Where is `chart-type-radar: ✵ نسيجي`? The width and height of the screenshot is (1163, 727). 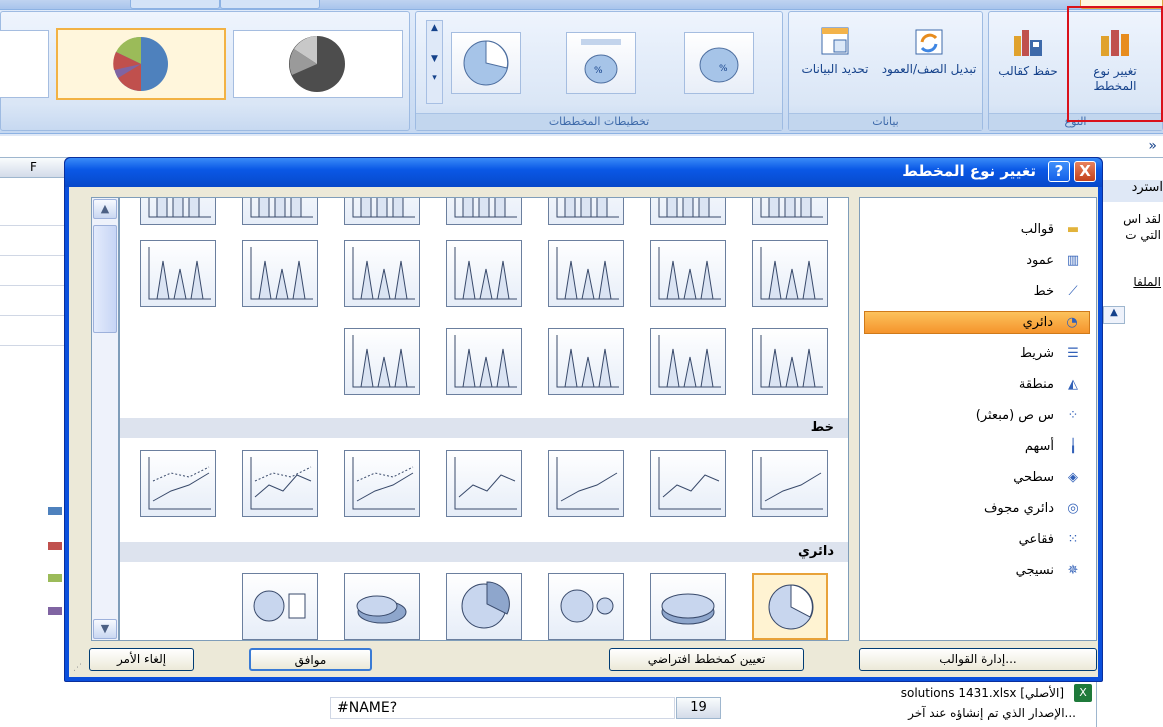
chart-type-radar: ✵ نسيجي is located at coordinates (977, 570).